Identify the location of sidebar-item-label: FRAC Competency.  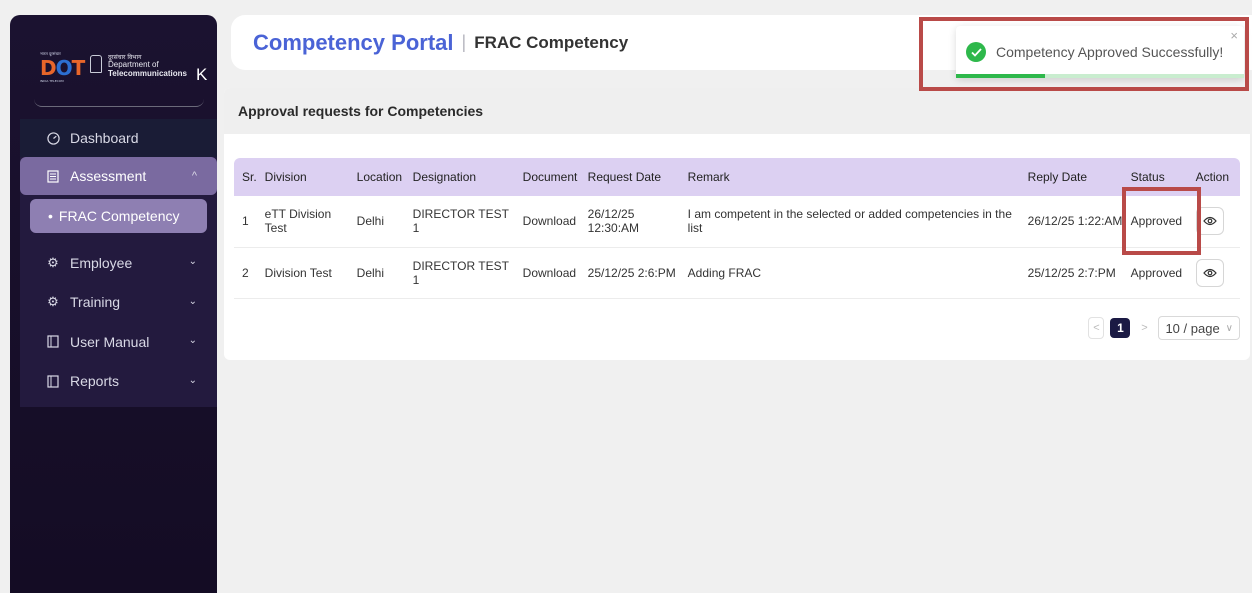
(119, 216).